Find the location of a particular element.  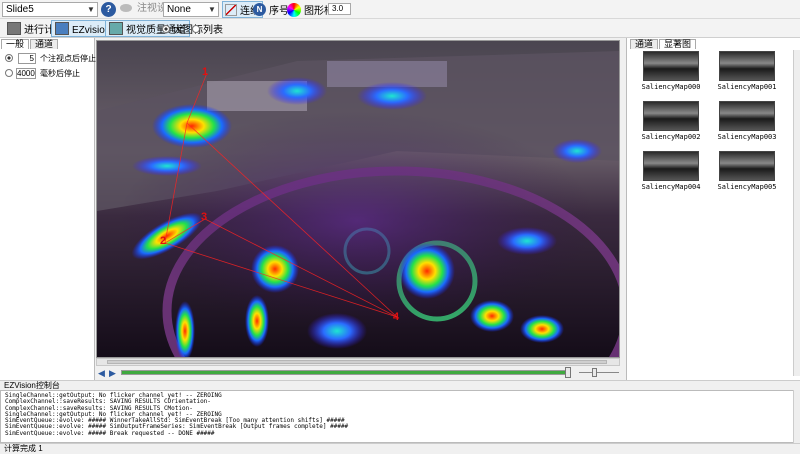

progress-thumb is located at coordinates (568, 372).